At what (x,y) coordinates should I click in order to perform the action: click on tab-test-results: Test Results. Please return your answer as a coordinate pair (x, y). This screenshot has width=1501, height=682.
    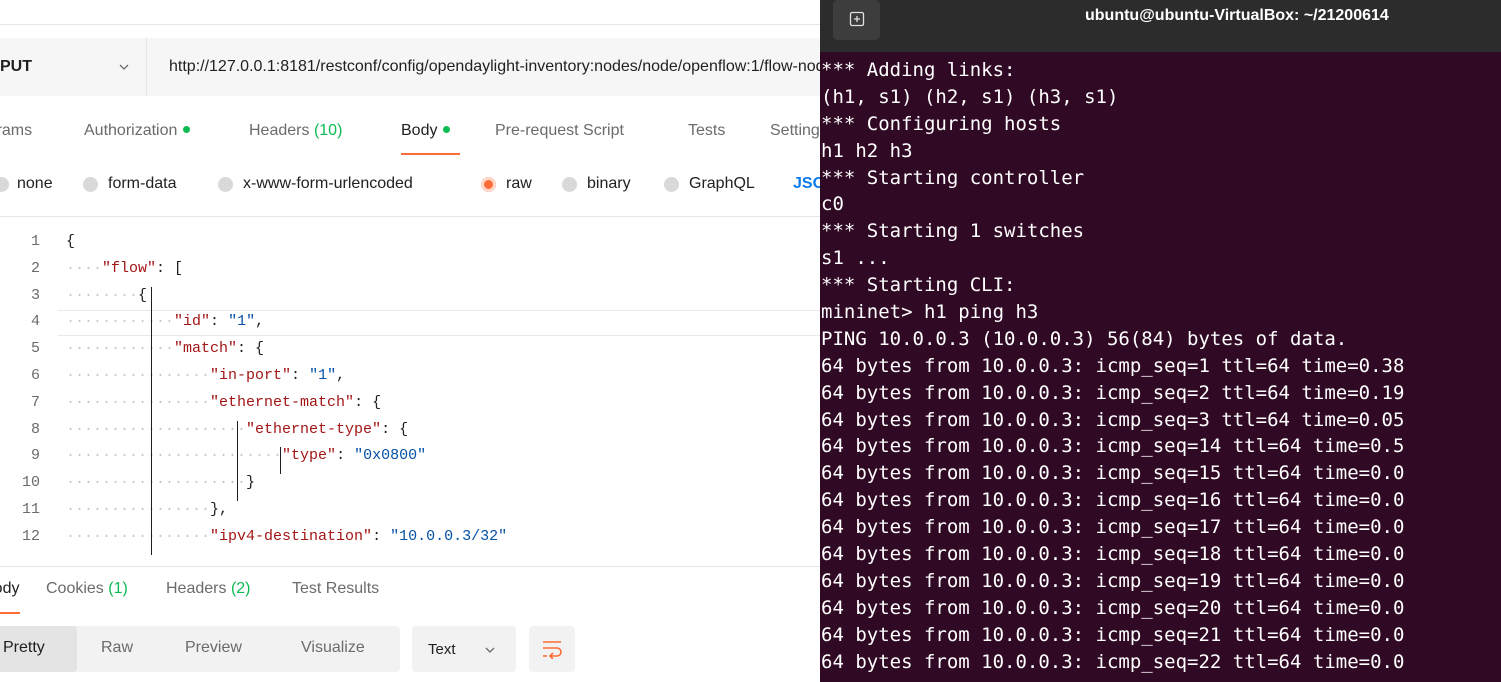
    Looking at the image, I should click on (335, 589).